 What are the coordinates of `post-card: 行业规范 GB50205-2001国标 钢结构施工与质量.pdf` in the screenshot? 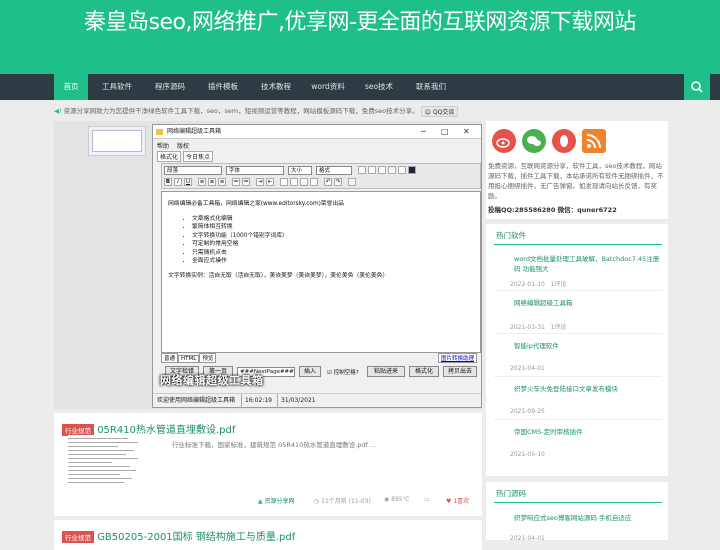 It's located at (268, 535).